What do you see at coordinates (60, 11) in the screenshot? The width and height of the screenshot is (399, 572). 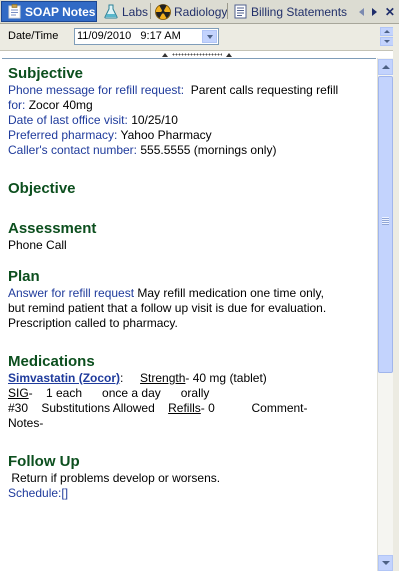 I see `tab-label: SOAP Notes` at bounding box center [60, 11].